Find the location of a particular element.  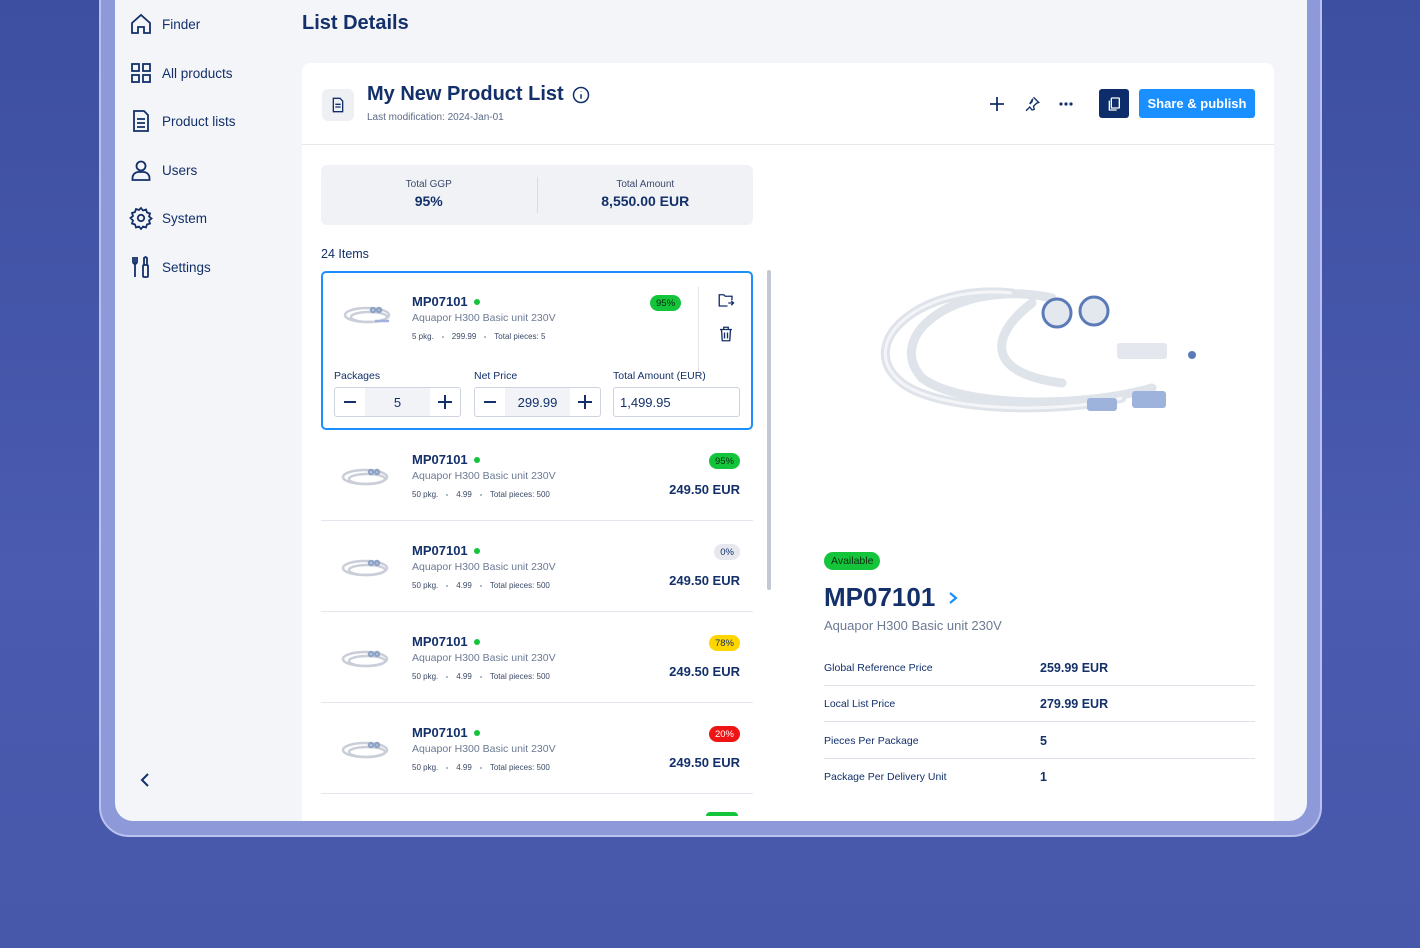

sidebar-item-users: Users is located at coordinates (163, 170).